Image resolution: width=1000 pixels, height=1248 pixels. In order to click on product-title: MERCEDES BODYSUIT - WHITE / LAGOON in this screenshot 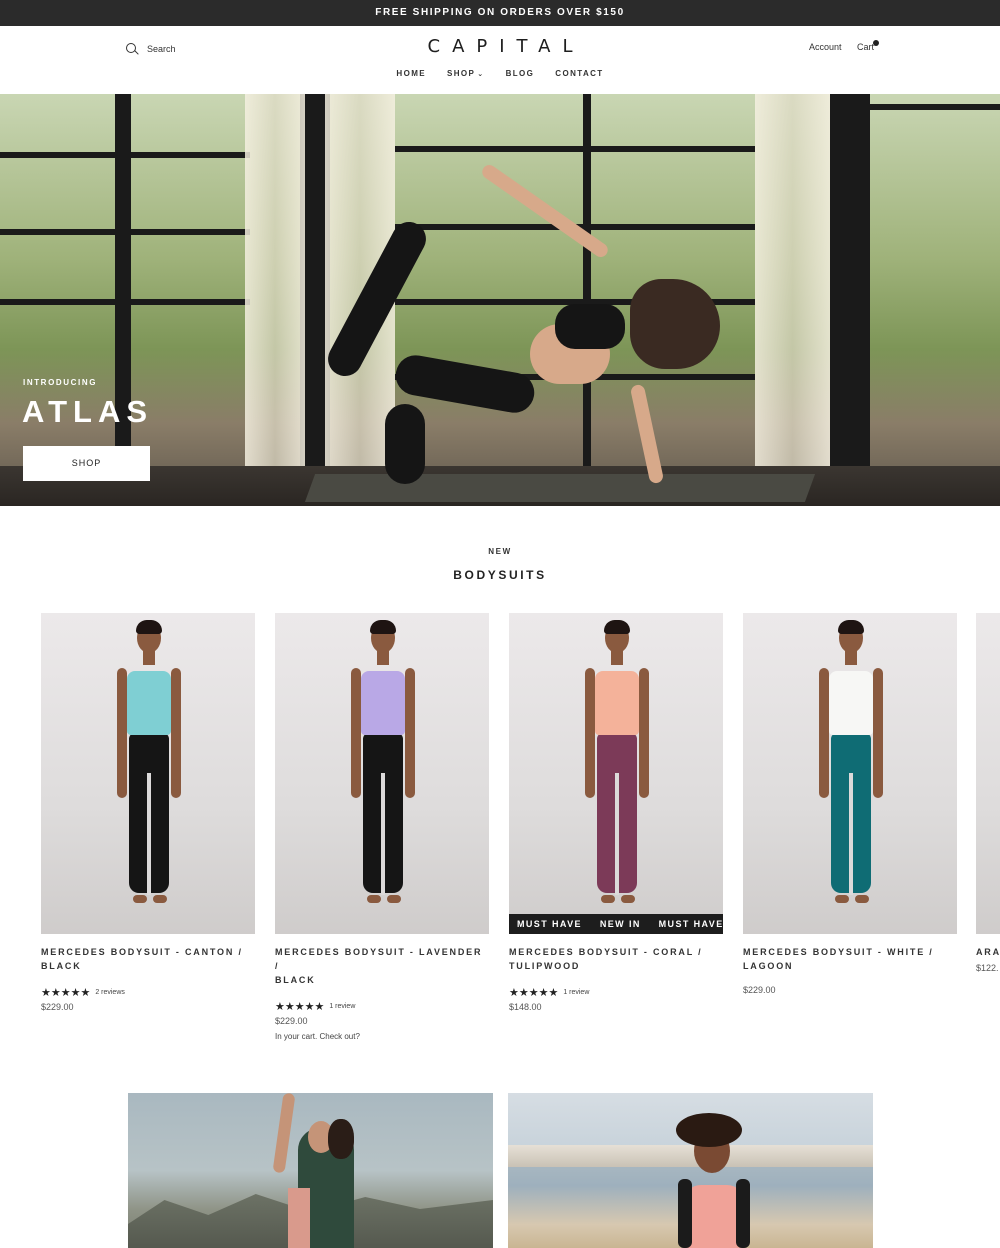, I will do `click(850, 959)`.